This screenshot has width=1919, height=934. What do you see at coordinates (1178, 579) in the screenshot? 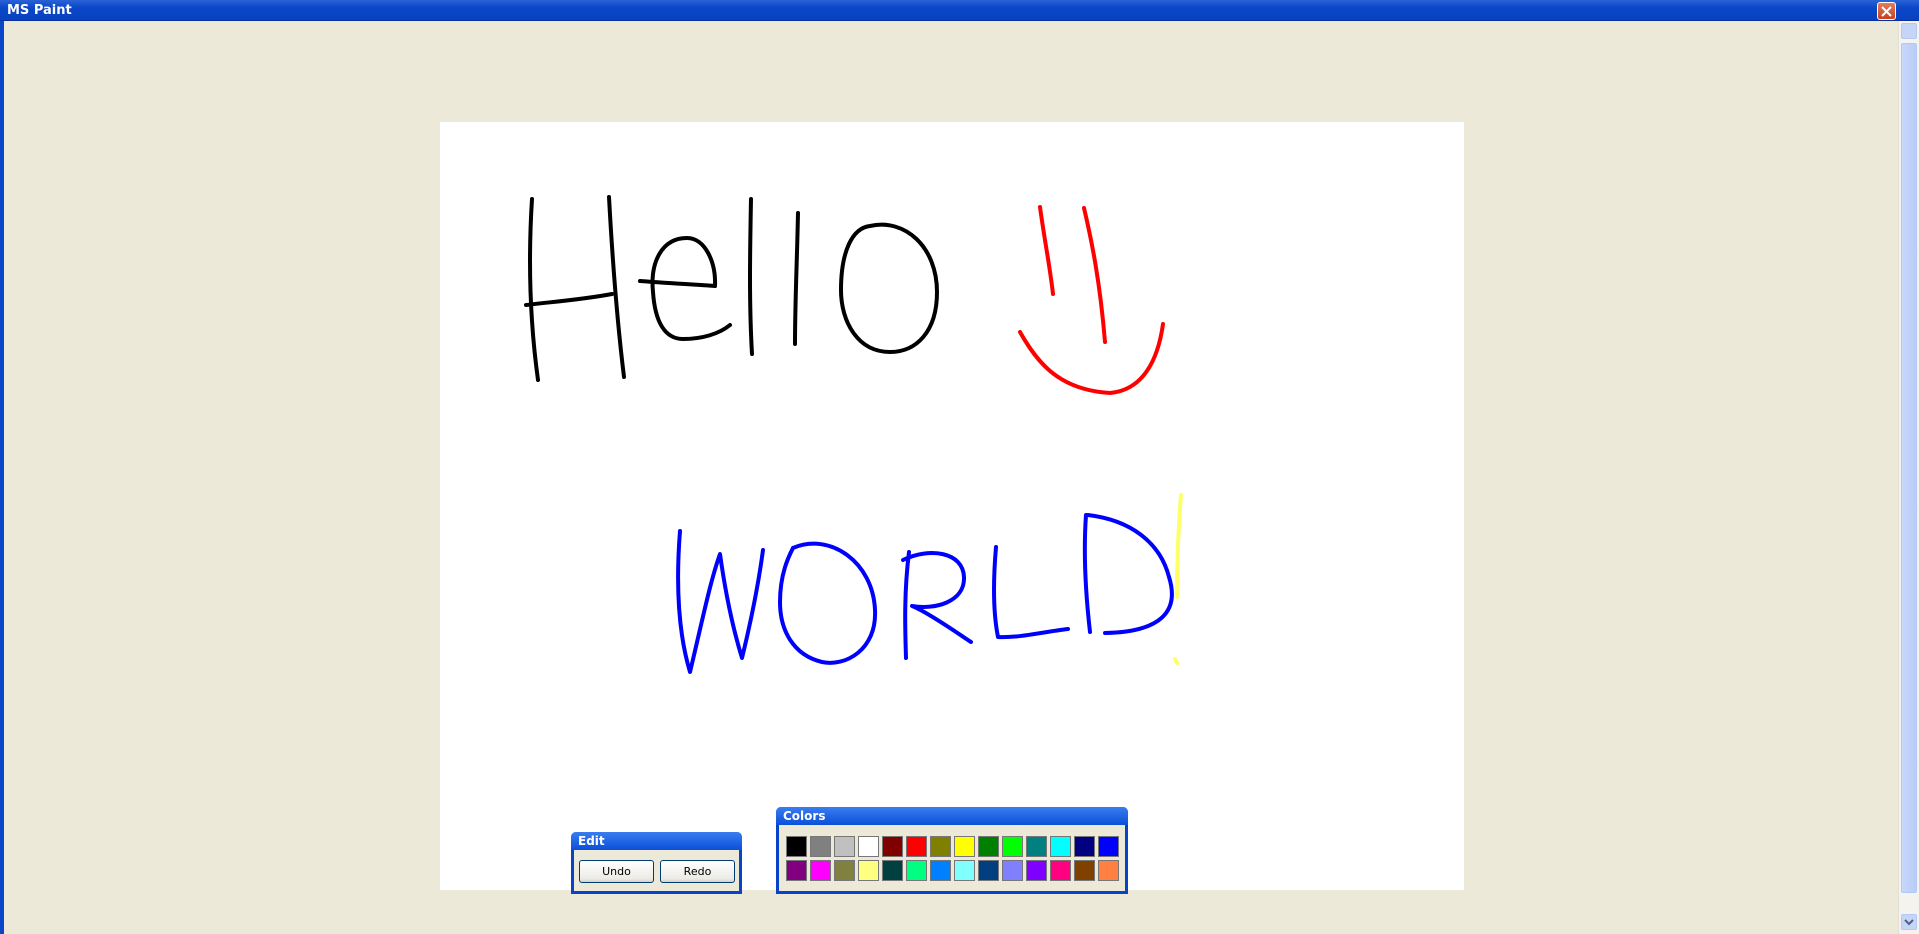
I see `exclamation` at bounding box center [1178, 579].